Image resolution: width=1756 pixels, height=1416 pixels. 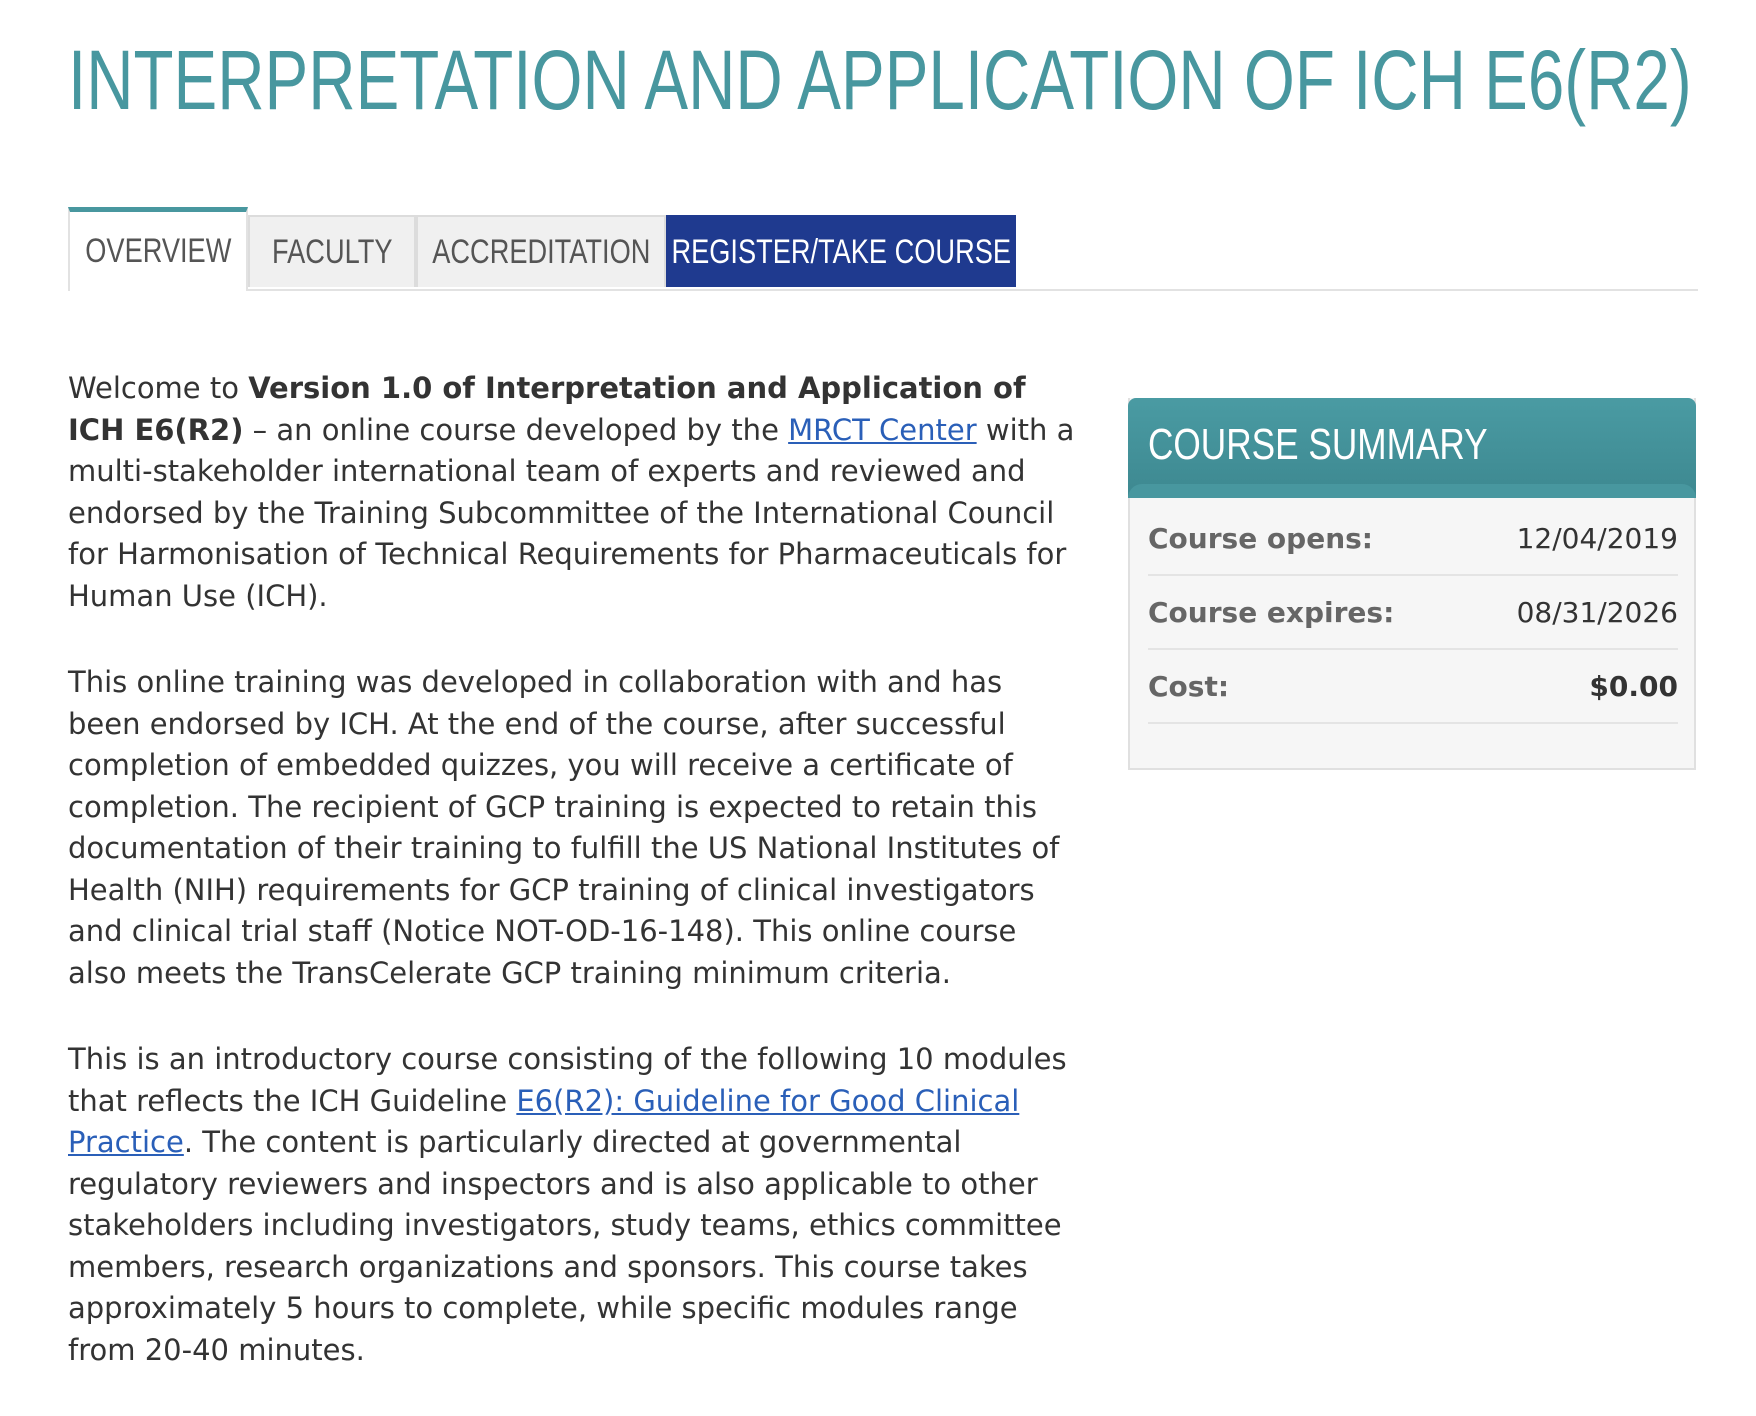 I want to click on tab-register-take-course: REGISTER/TAKE COURSE, so click(x=841, y=251).